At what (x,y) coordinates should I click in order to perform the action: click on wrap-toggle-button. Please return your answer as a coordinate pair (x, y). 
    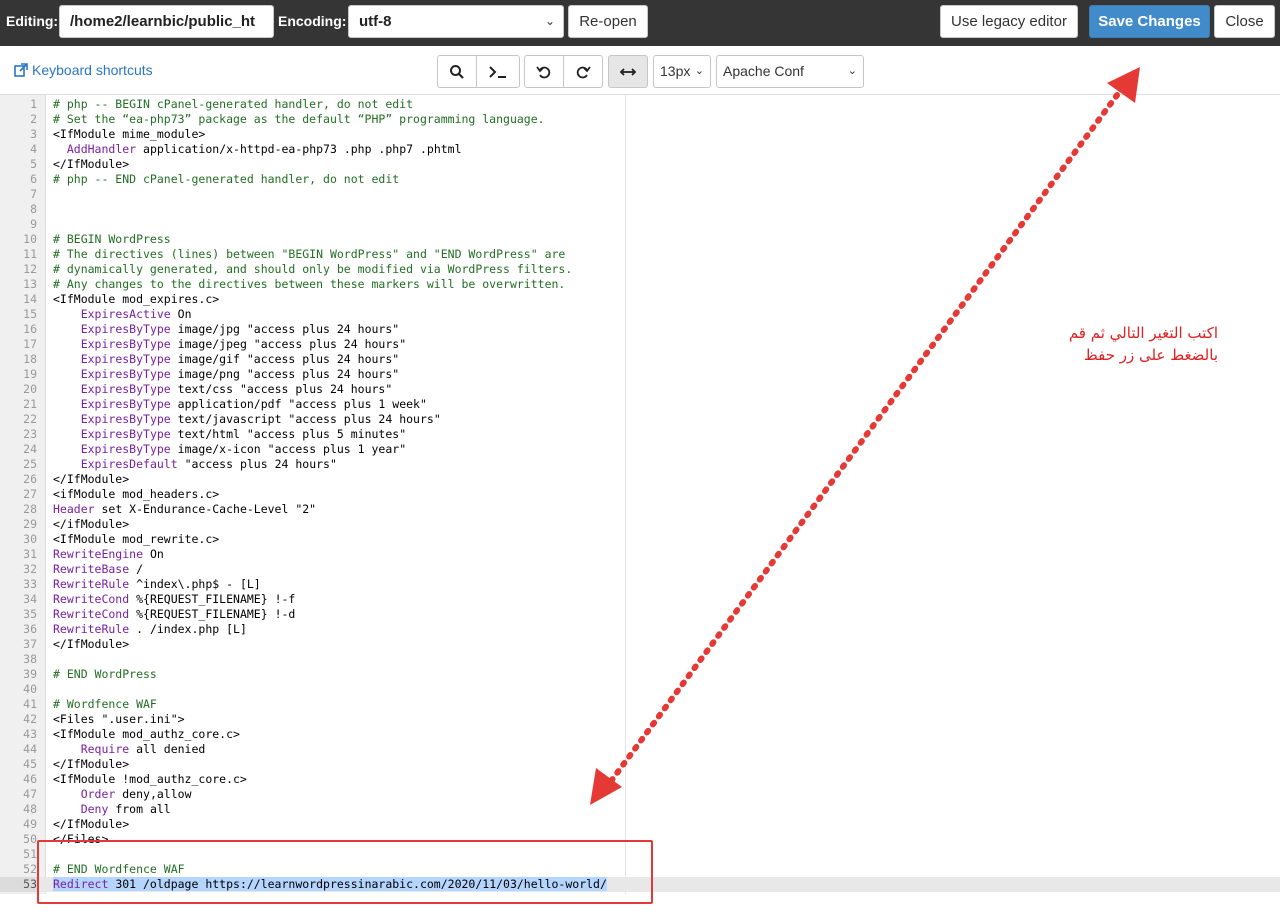
    Looking at the image, I should click on (628, 71).